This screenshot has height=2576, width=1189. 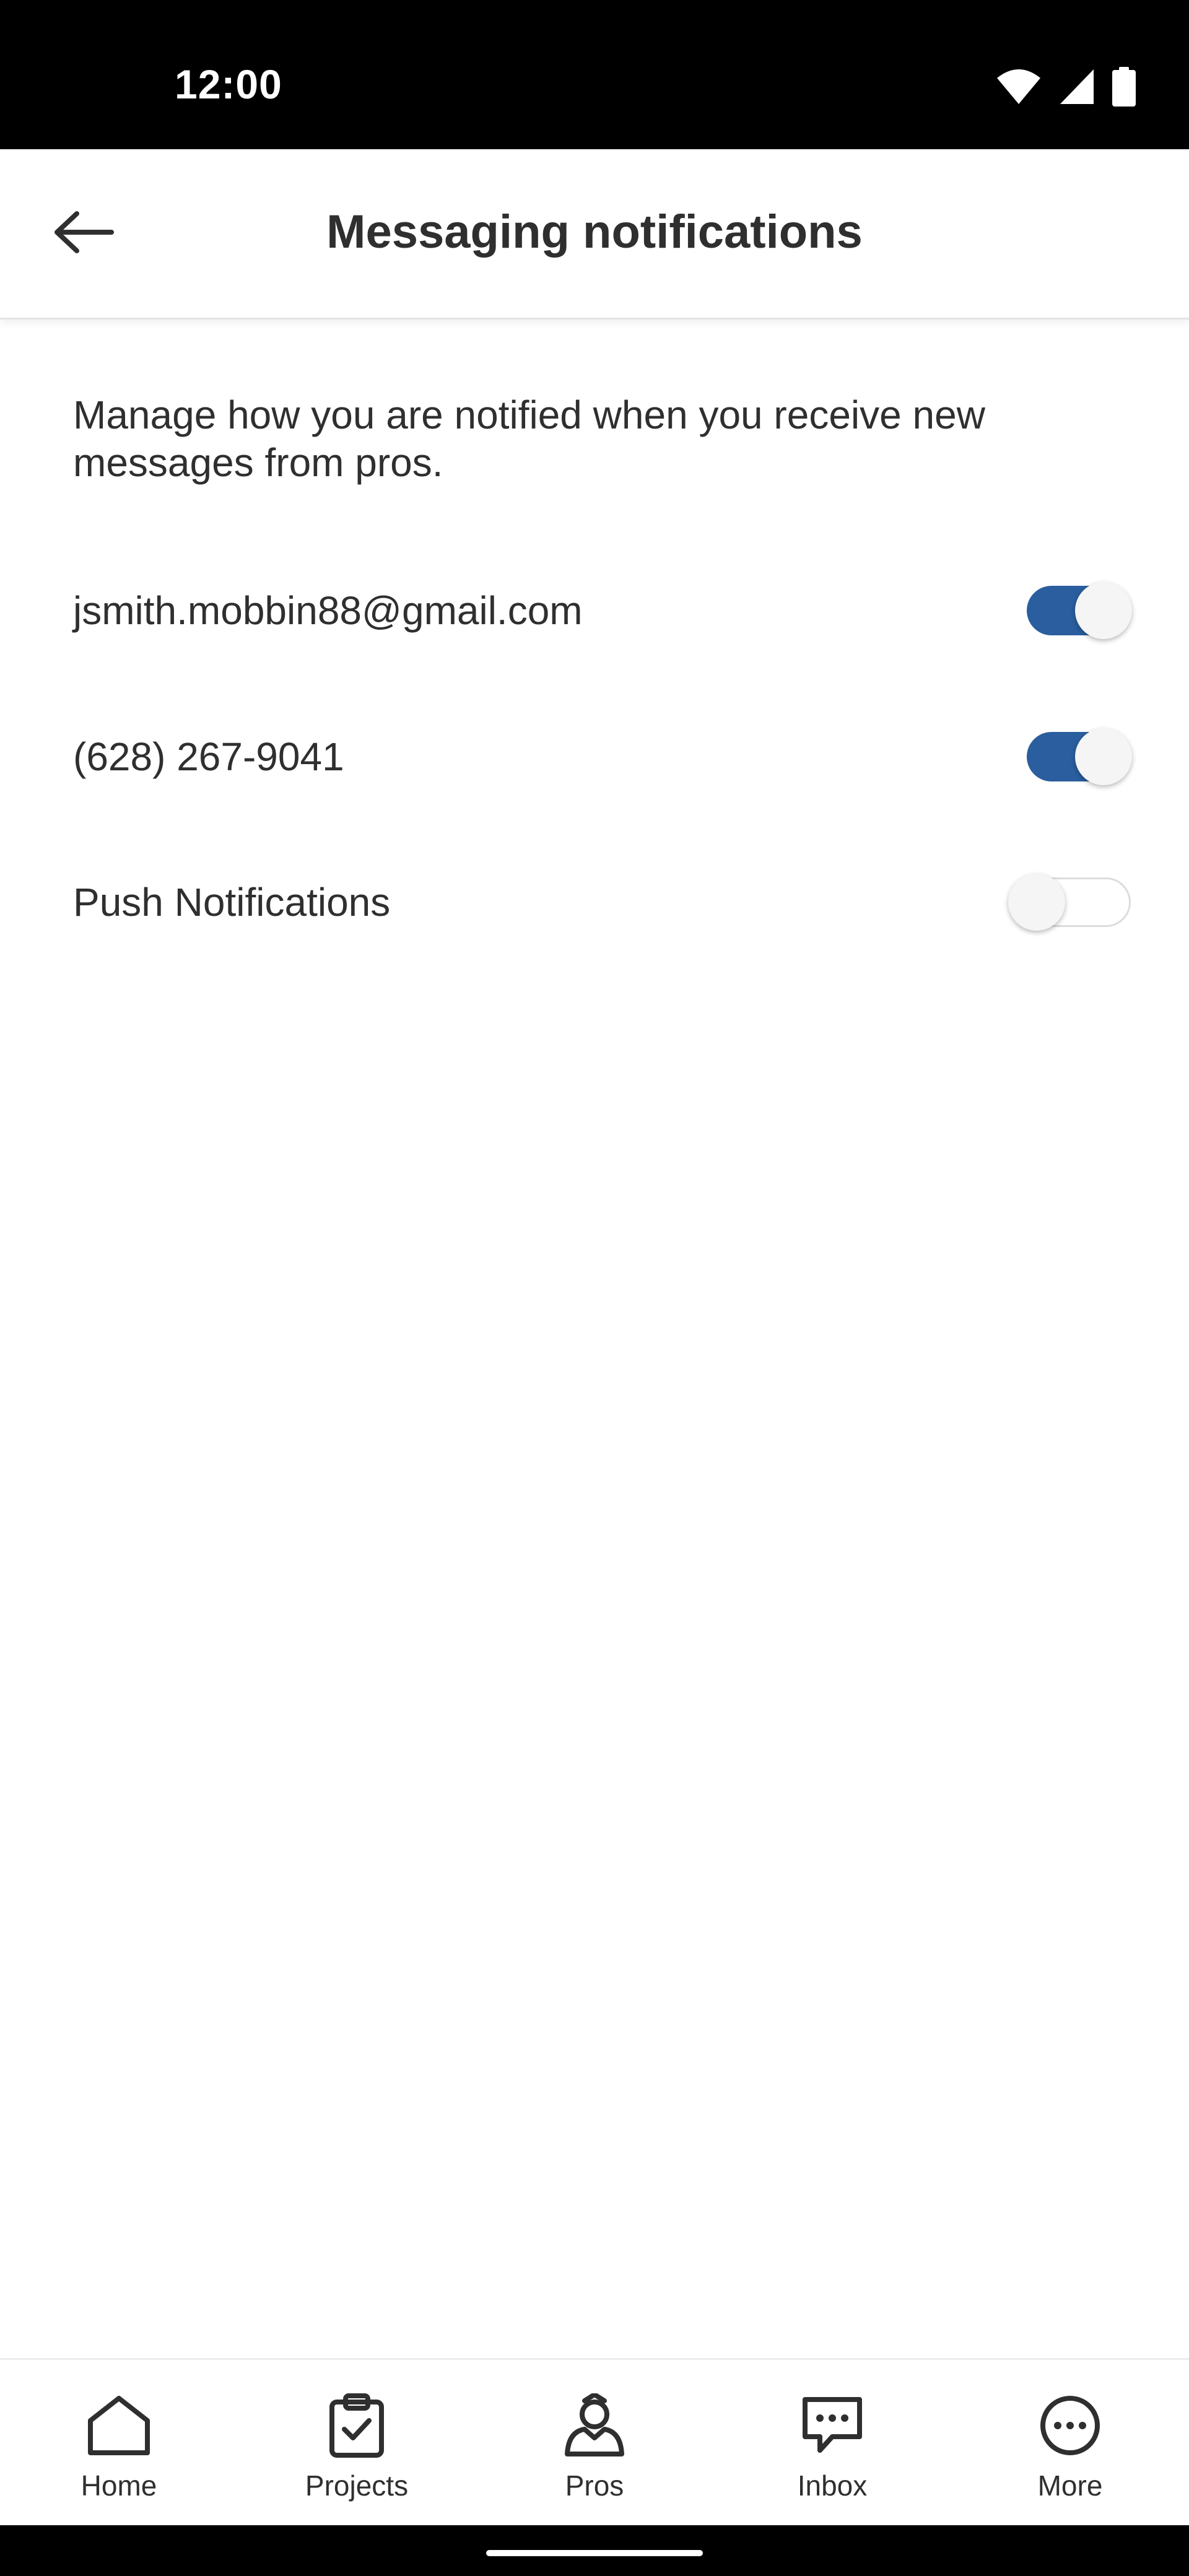 I want to click on bottom-navigation: Home Projects Pros Inbox More, so click(x=594, y=2442).